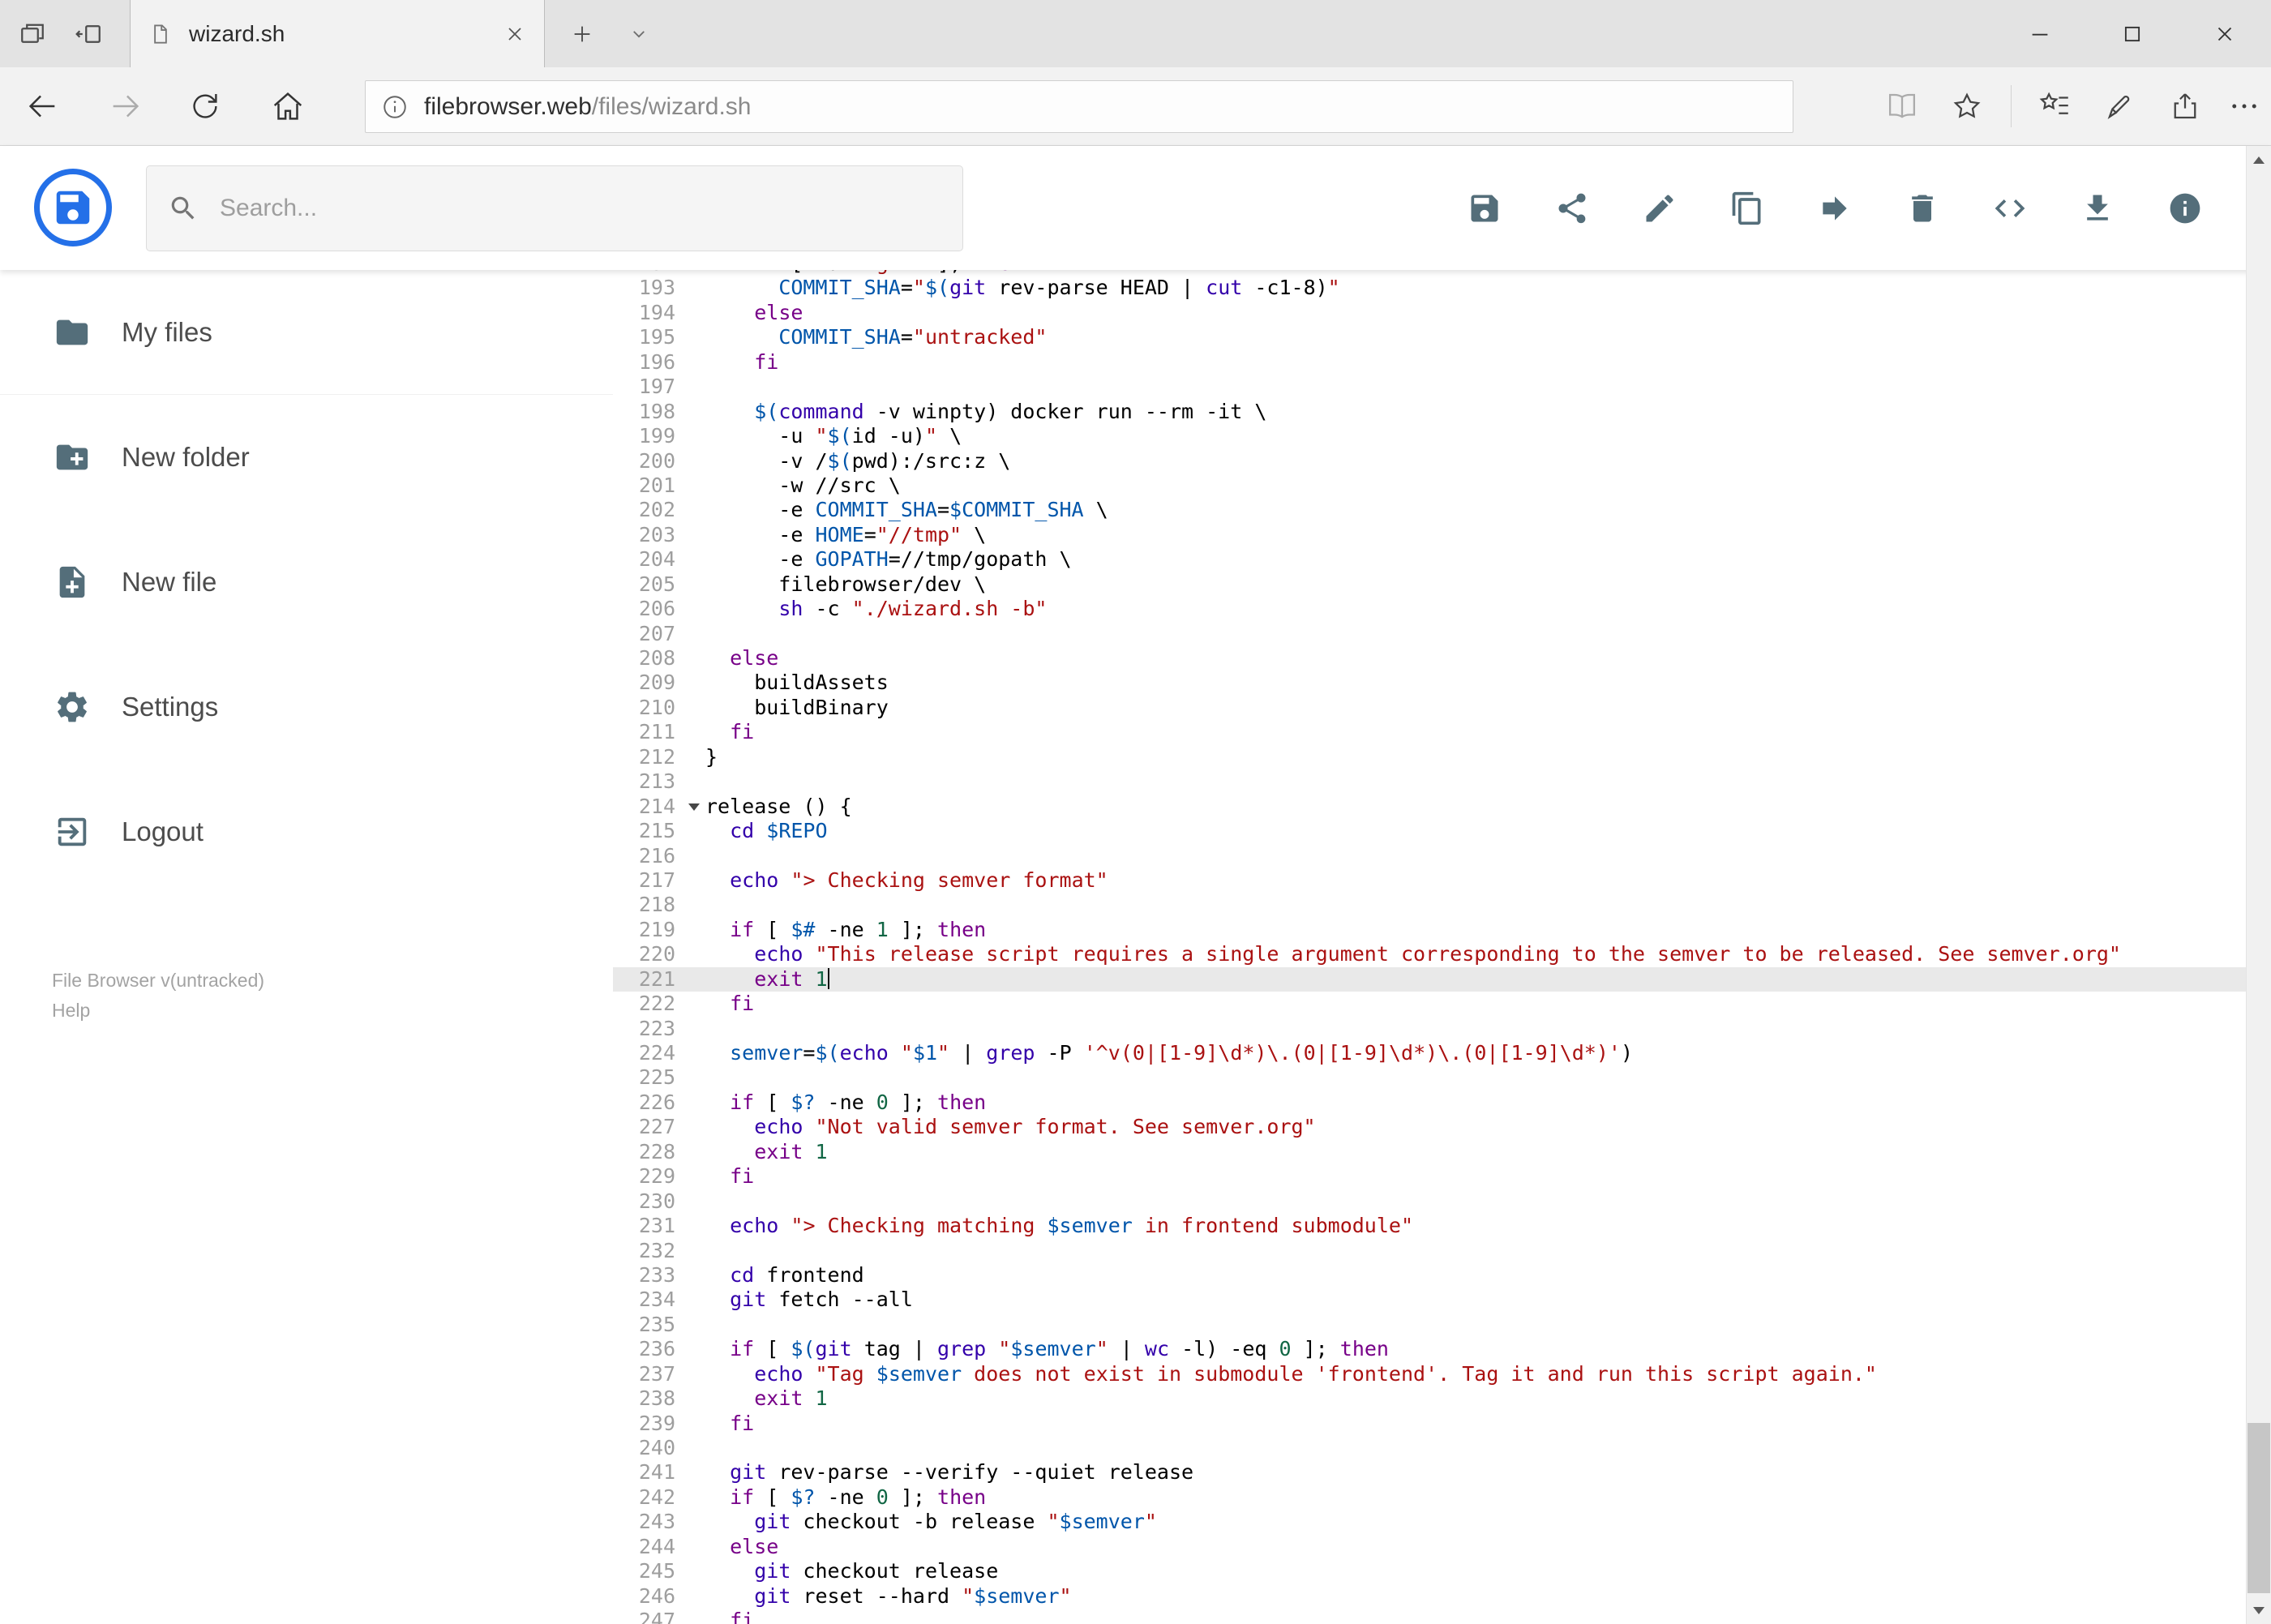 Image resolution: width=2271 pixels, height=1624 pixels. I want to click on code-line: 212}, so click(1429, 757).